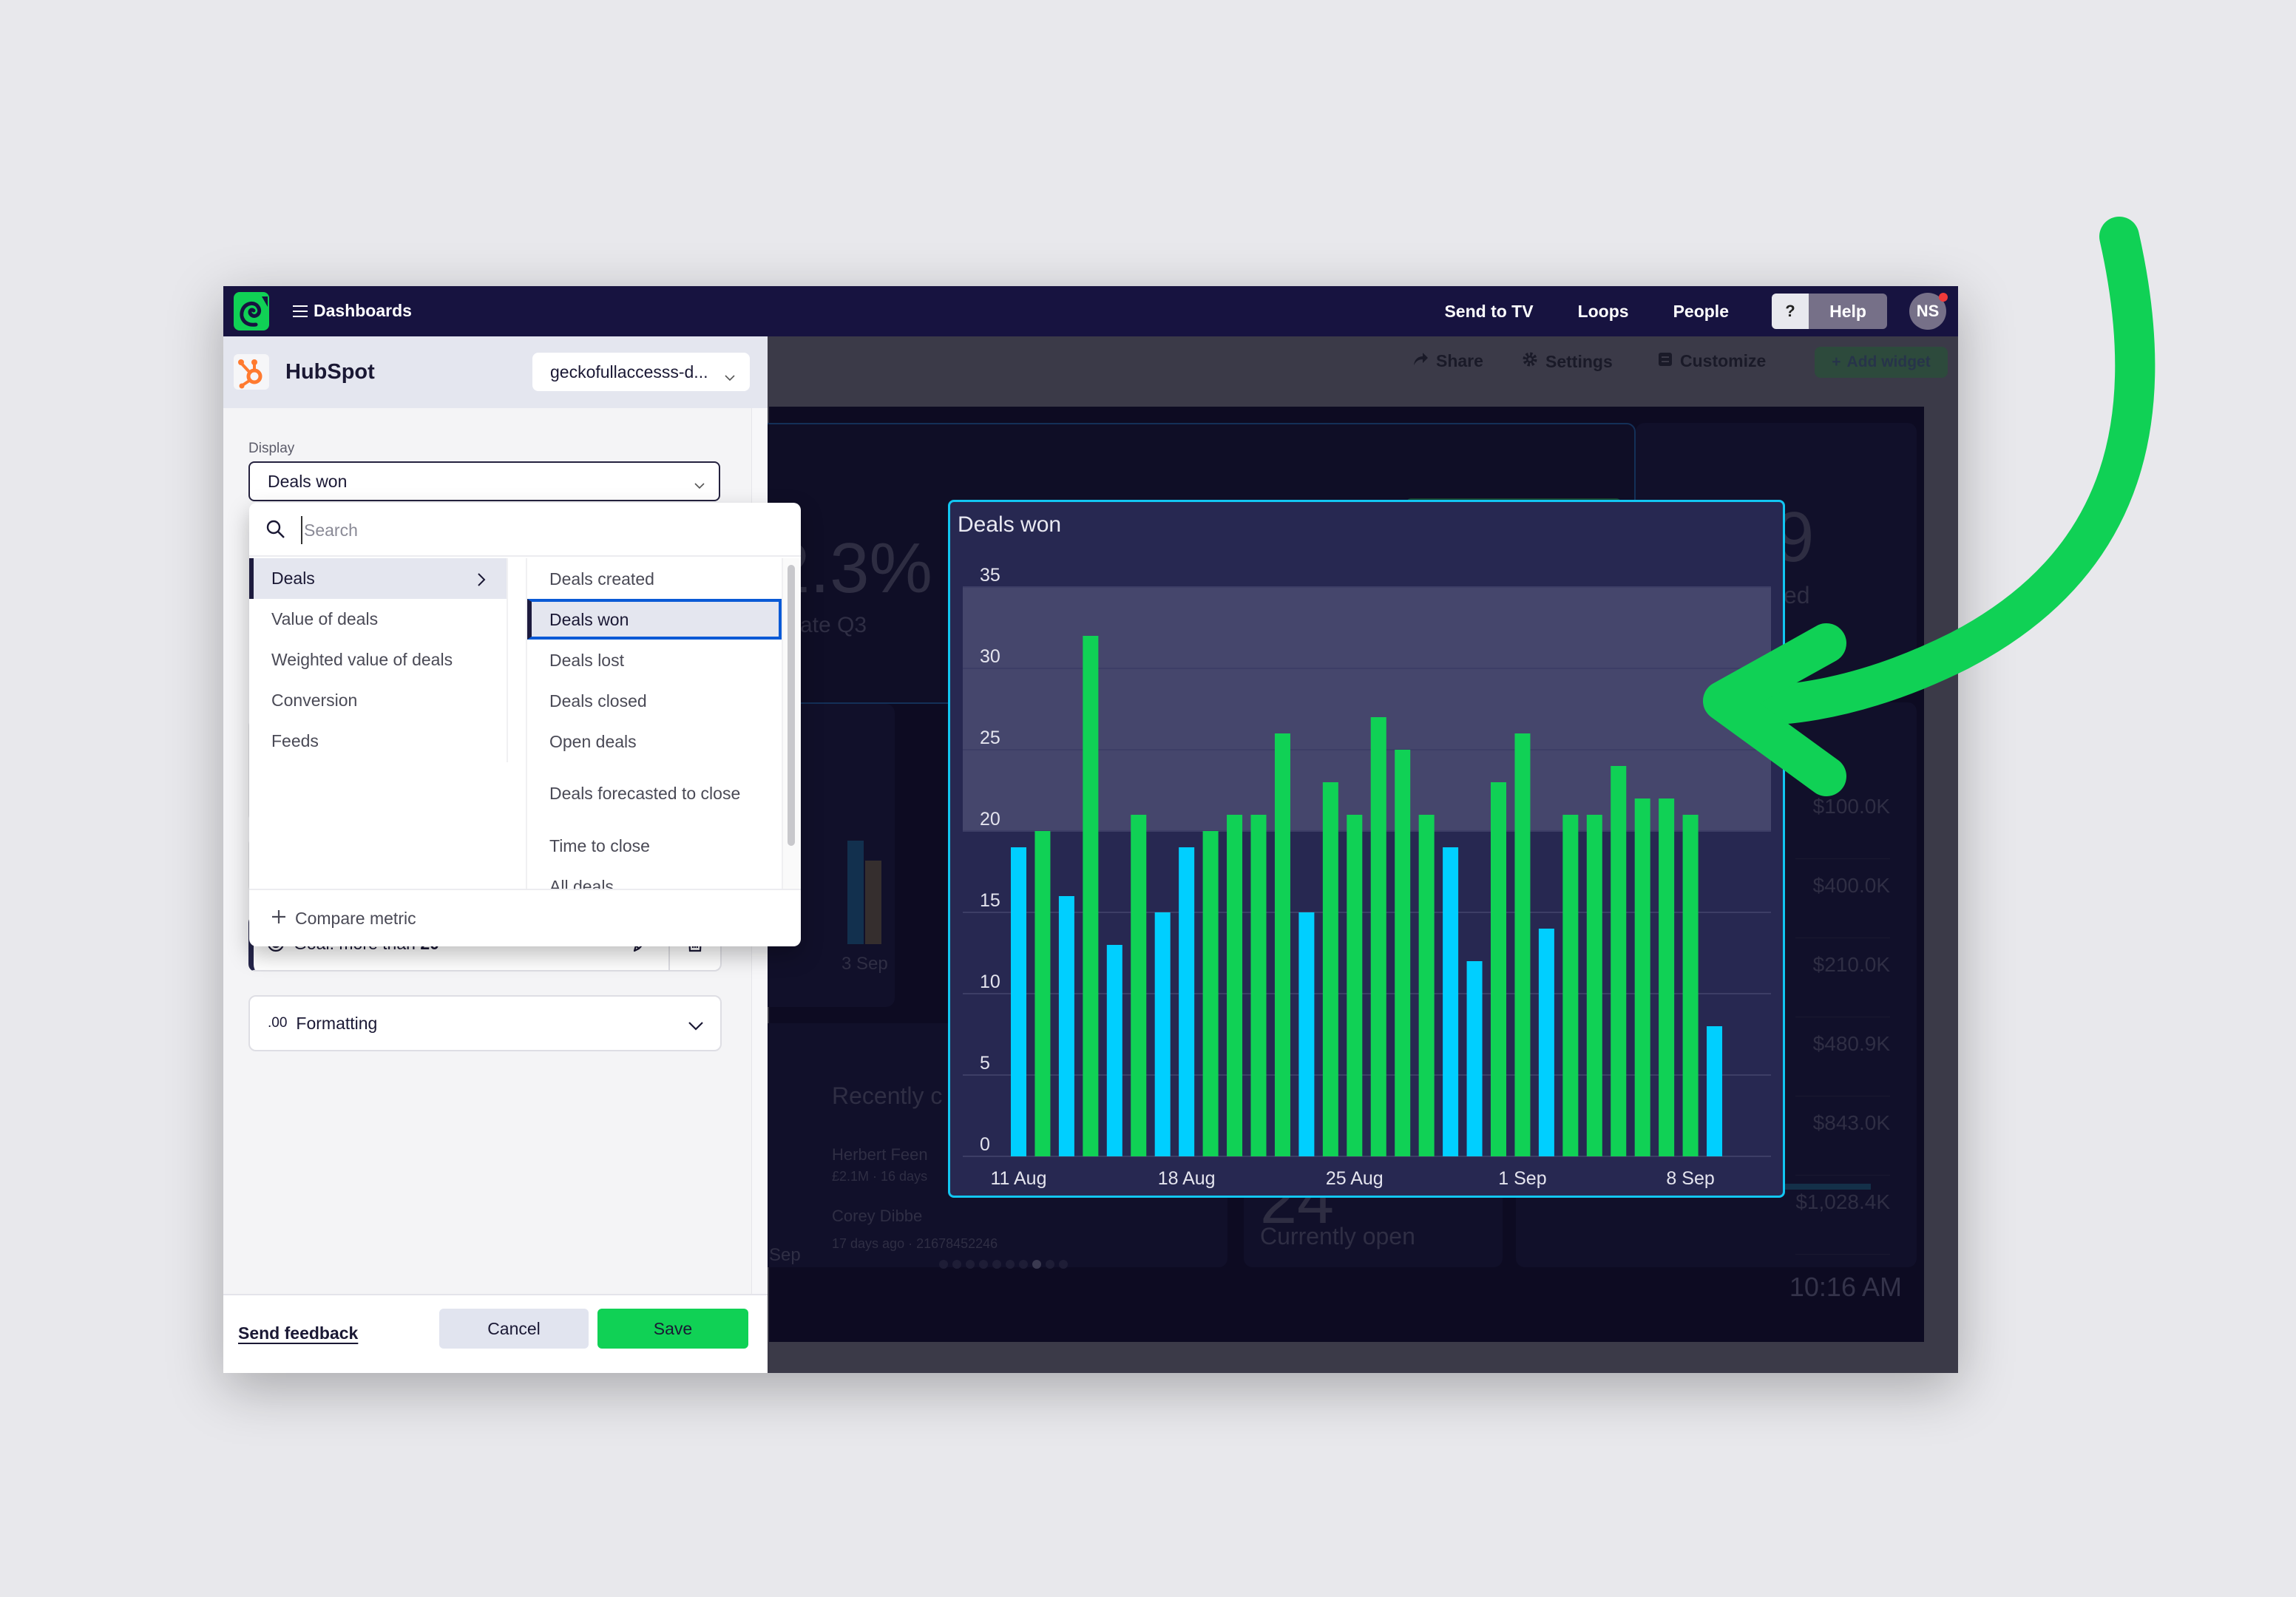 This screenshot has height=1597, width=2296. Describe the element at coordinates (655, 845) in the screenshot. I see `metric-item: Time to close` at that location.